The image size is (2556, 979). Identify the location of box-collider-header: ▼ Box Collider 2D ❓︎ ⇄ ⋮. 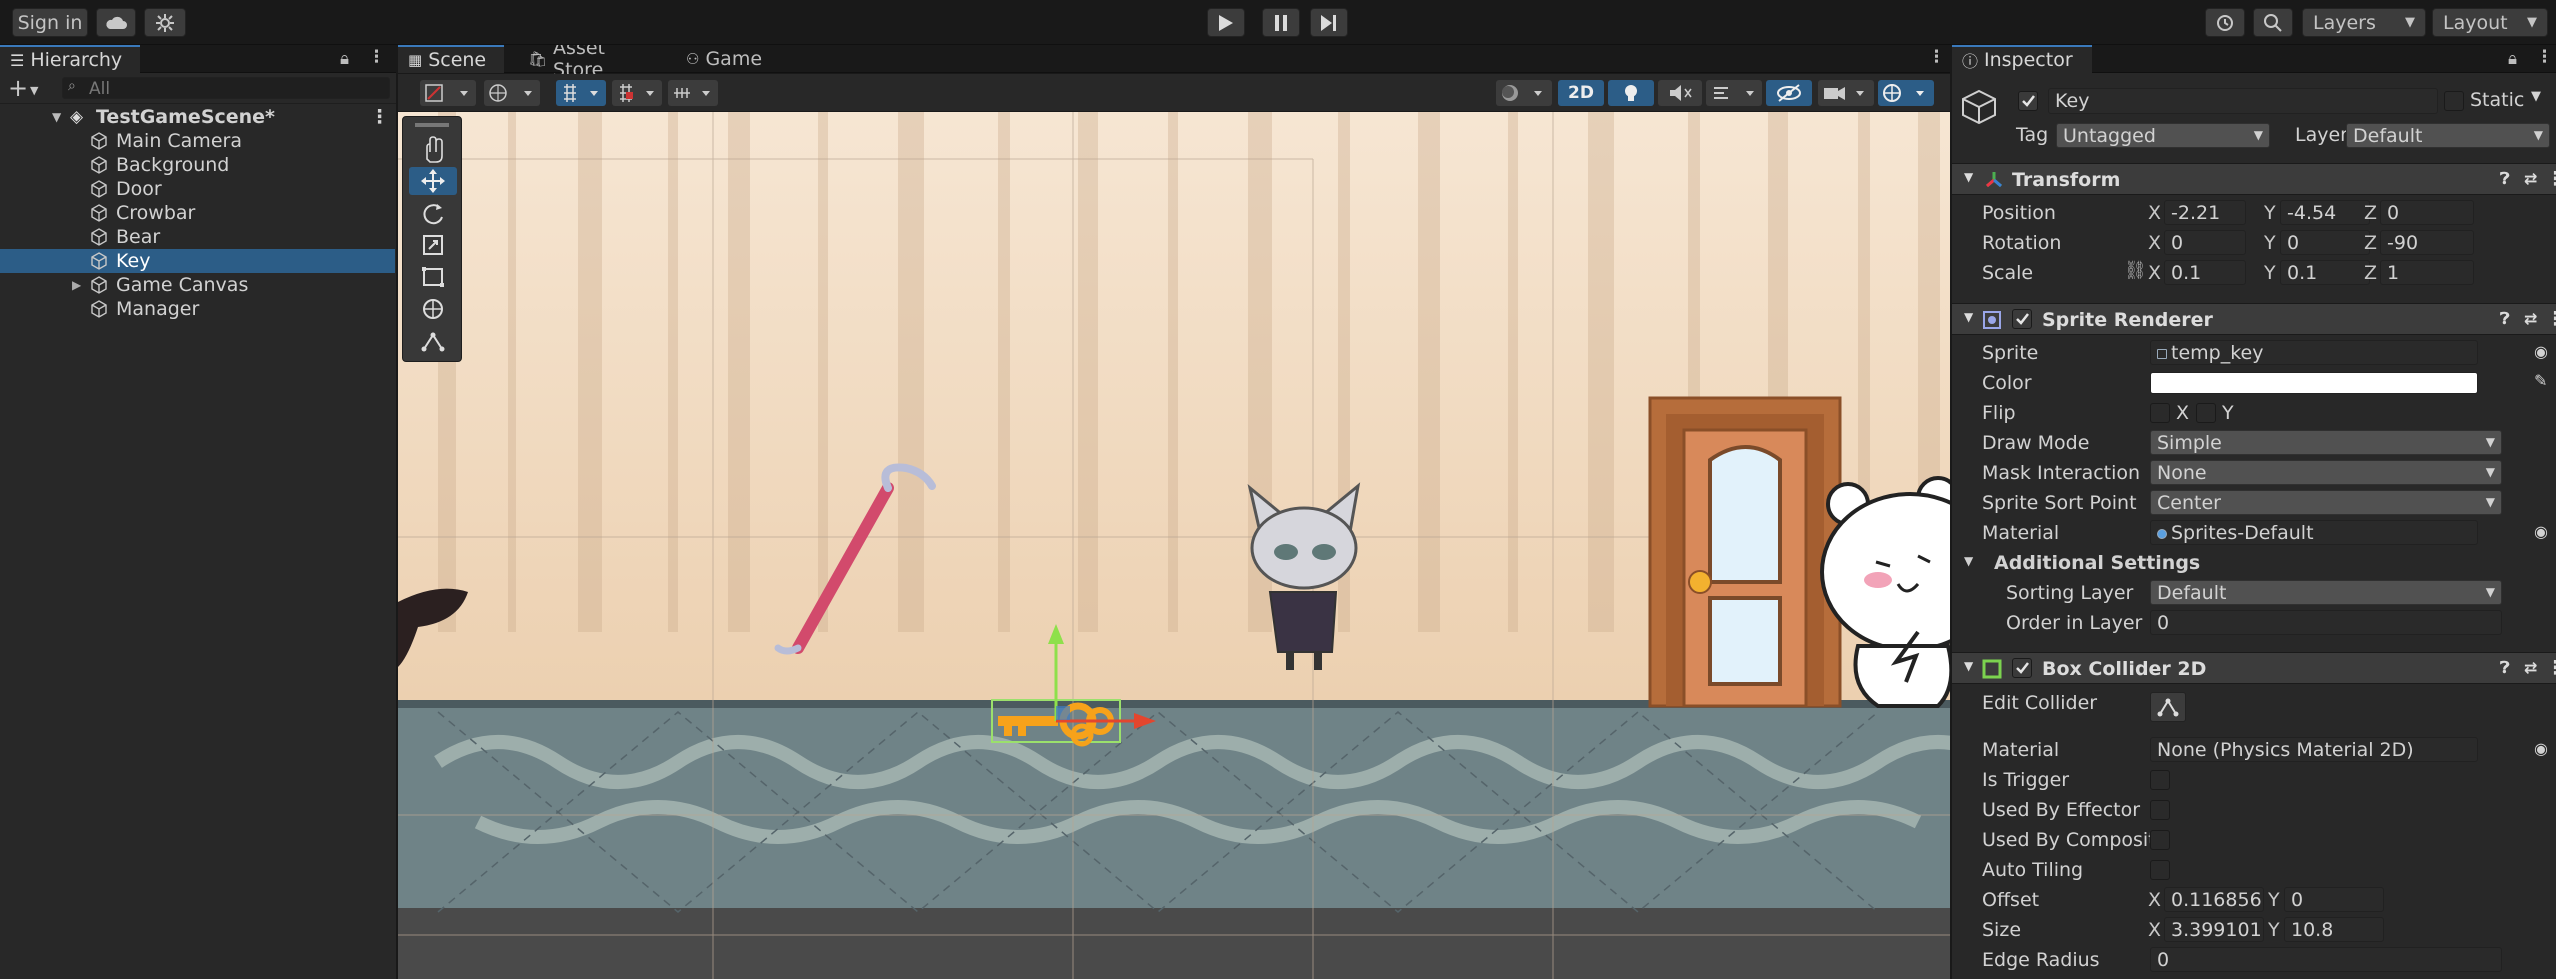
(2254, 668).